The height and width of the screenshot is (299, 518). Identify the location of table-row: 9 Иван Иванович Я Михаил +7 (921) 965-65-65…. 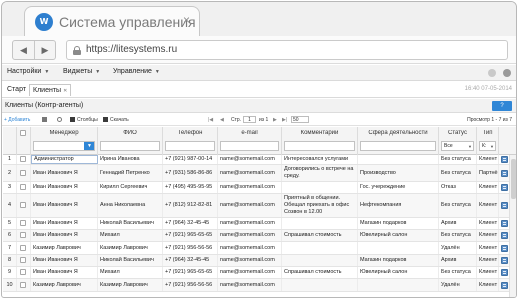
(259, 273).